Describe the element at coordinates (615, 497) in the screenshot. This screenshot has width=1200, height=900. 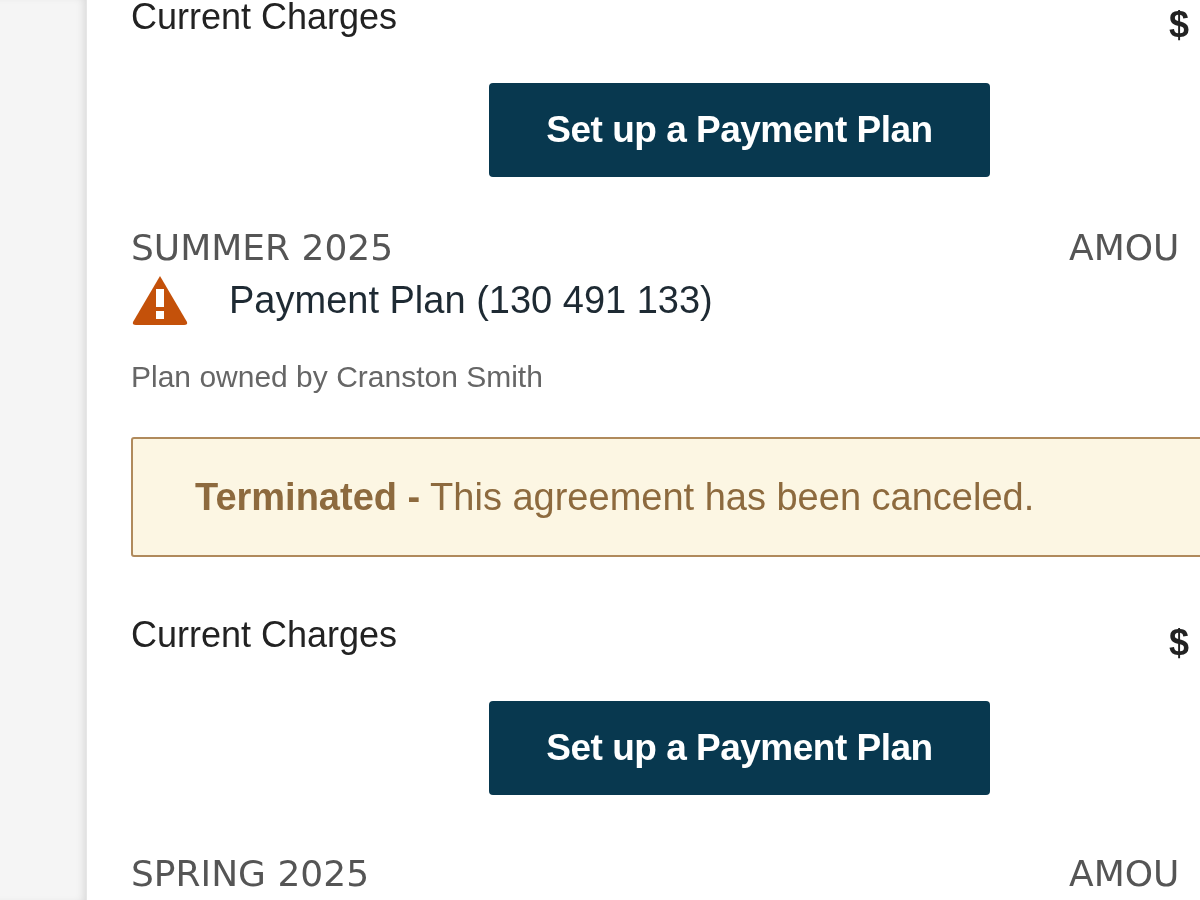
I see `alert-message: Terminated - This agreement has been canceled.` at that location.